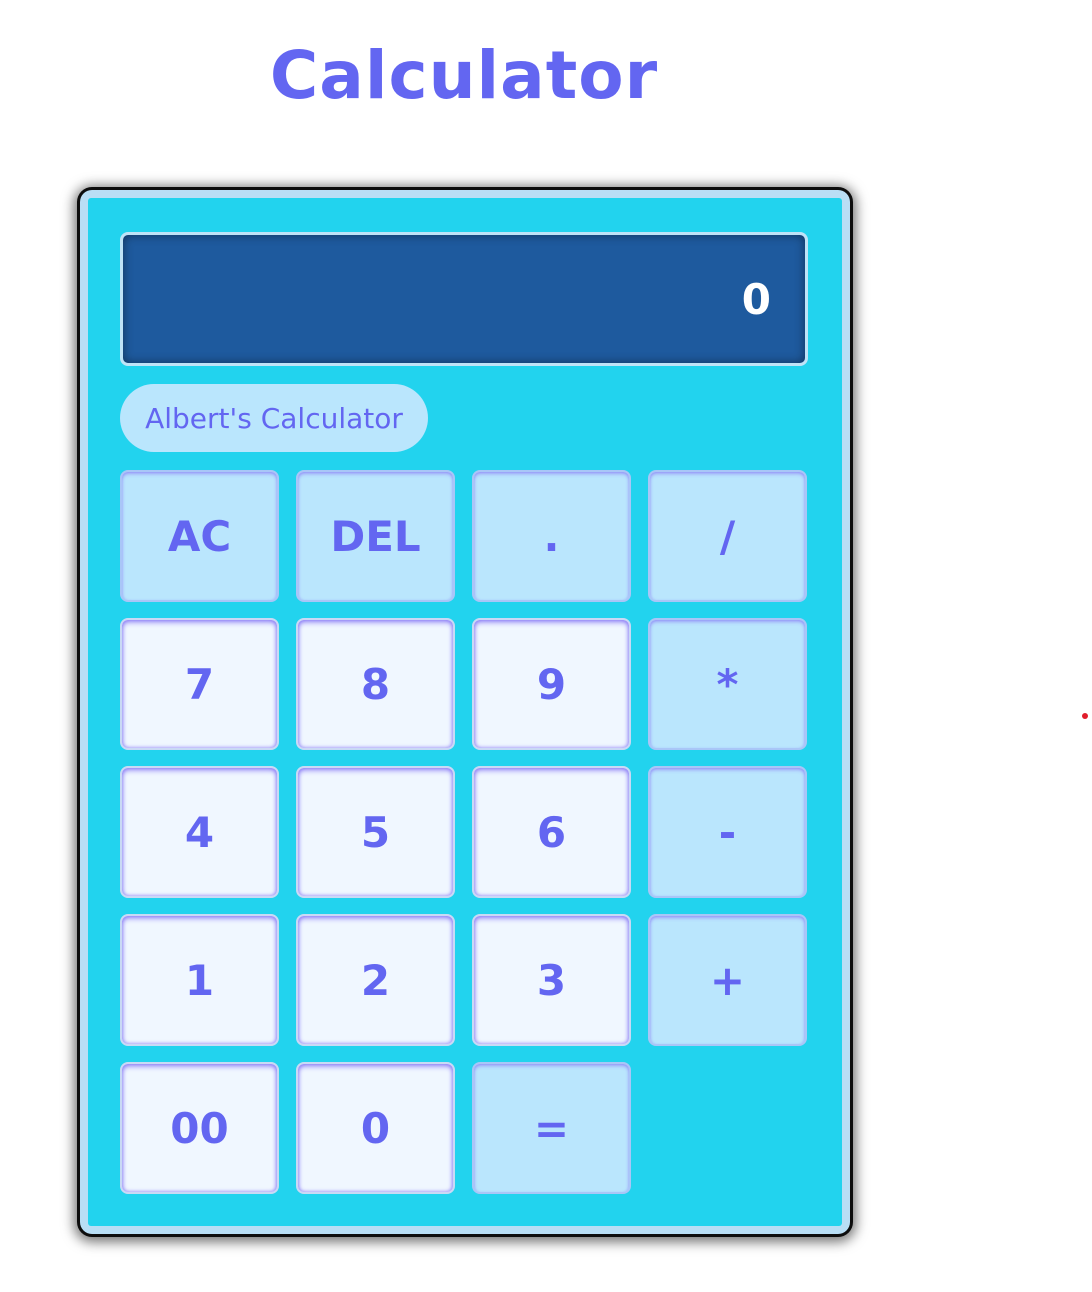 Image resolution: width=1092 pixels, height=1292 pixels. I want to click on stray-dot, so click(1085, 716).